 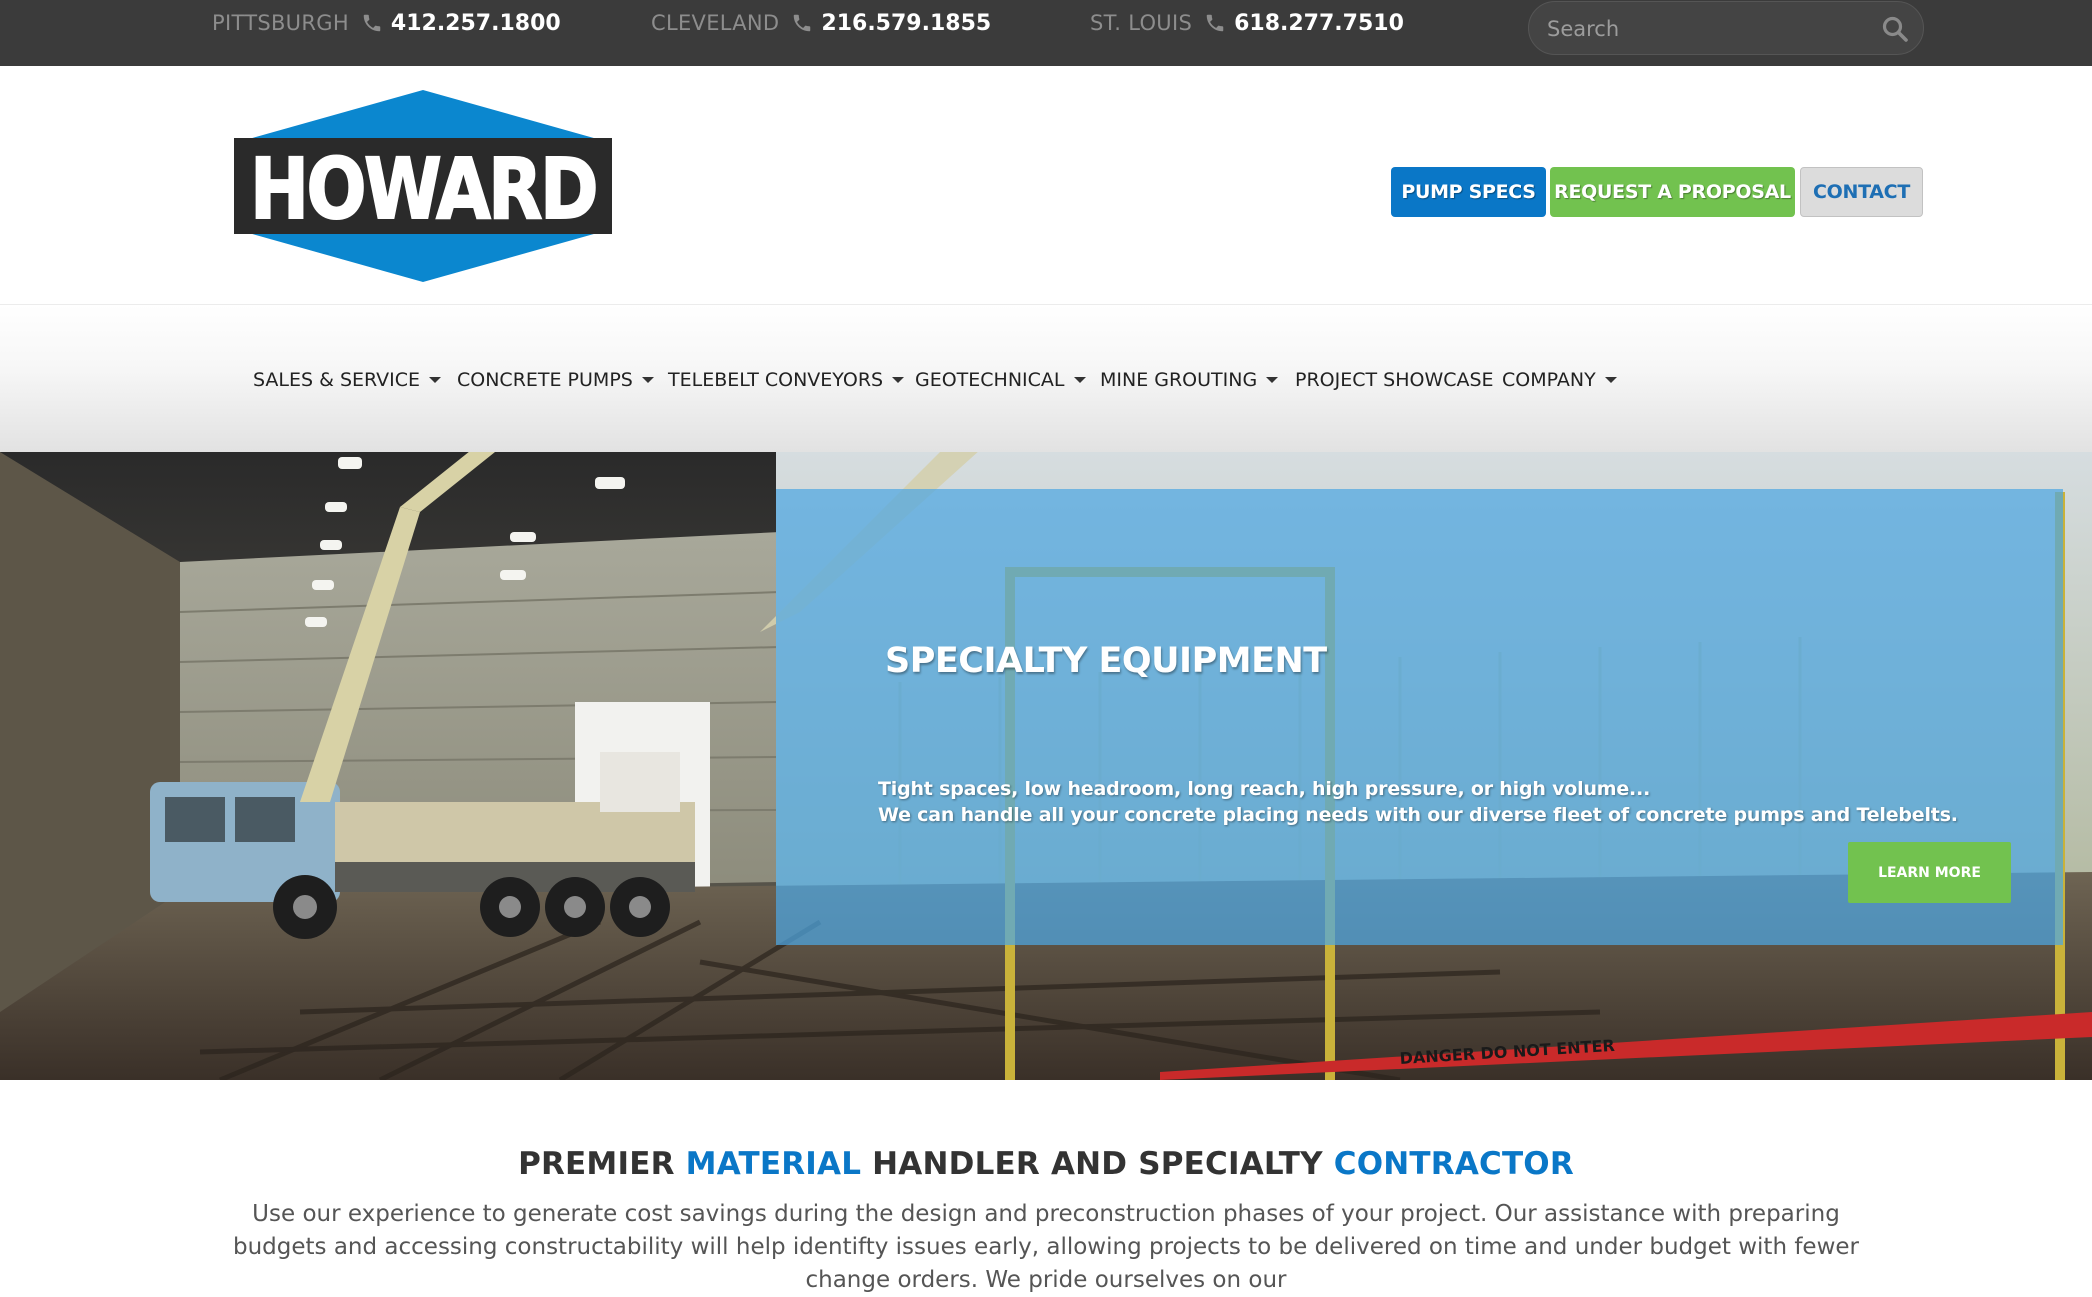 What do you see at coordinates (990, 380) in the screenshot?
I see `nav-item-label: GEOTECHNICAL` at bounding box center [990, 380].